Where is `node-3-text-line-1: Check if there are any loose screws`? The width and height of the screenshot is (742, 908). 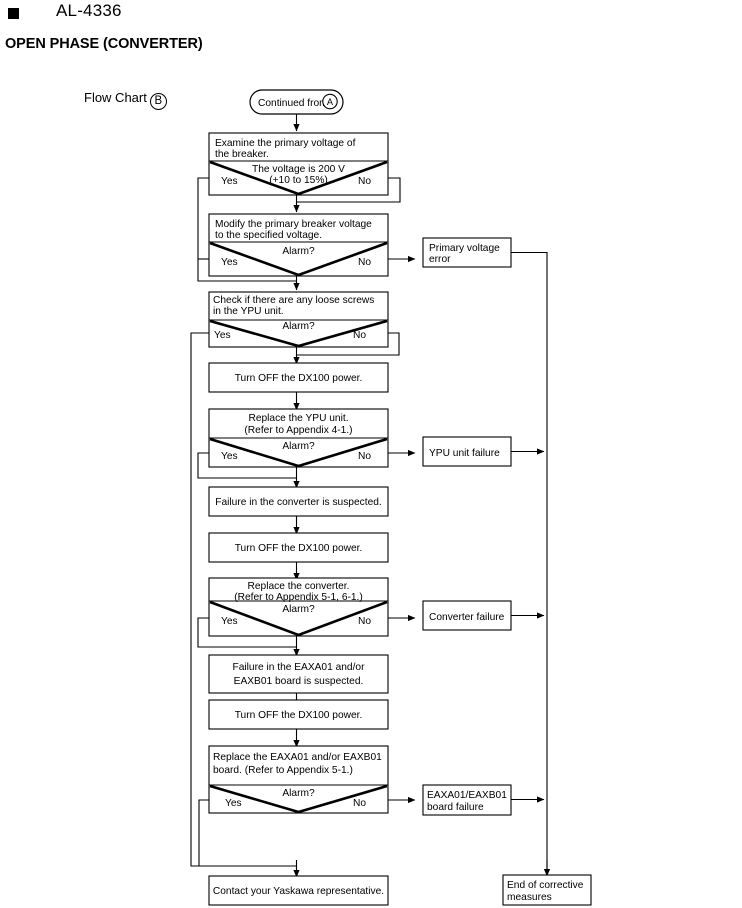 node-3-text-line-1: Check if there are any loose screws is located at coordinates (293, 300).